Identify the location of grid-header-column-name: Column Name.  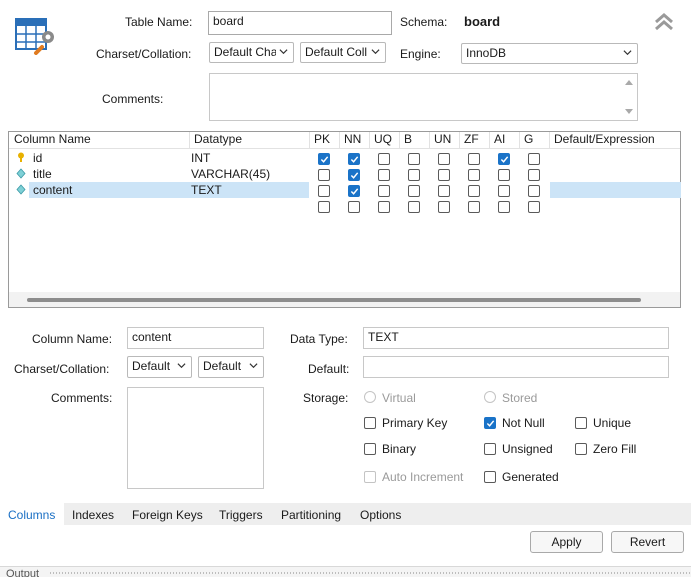
(100, 140).